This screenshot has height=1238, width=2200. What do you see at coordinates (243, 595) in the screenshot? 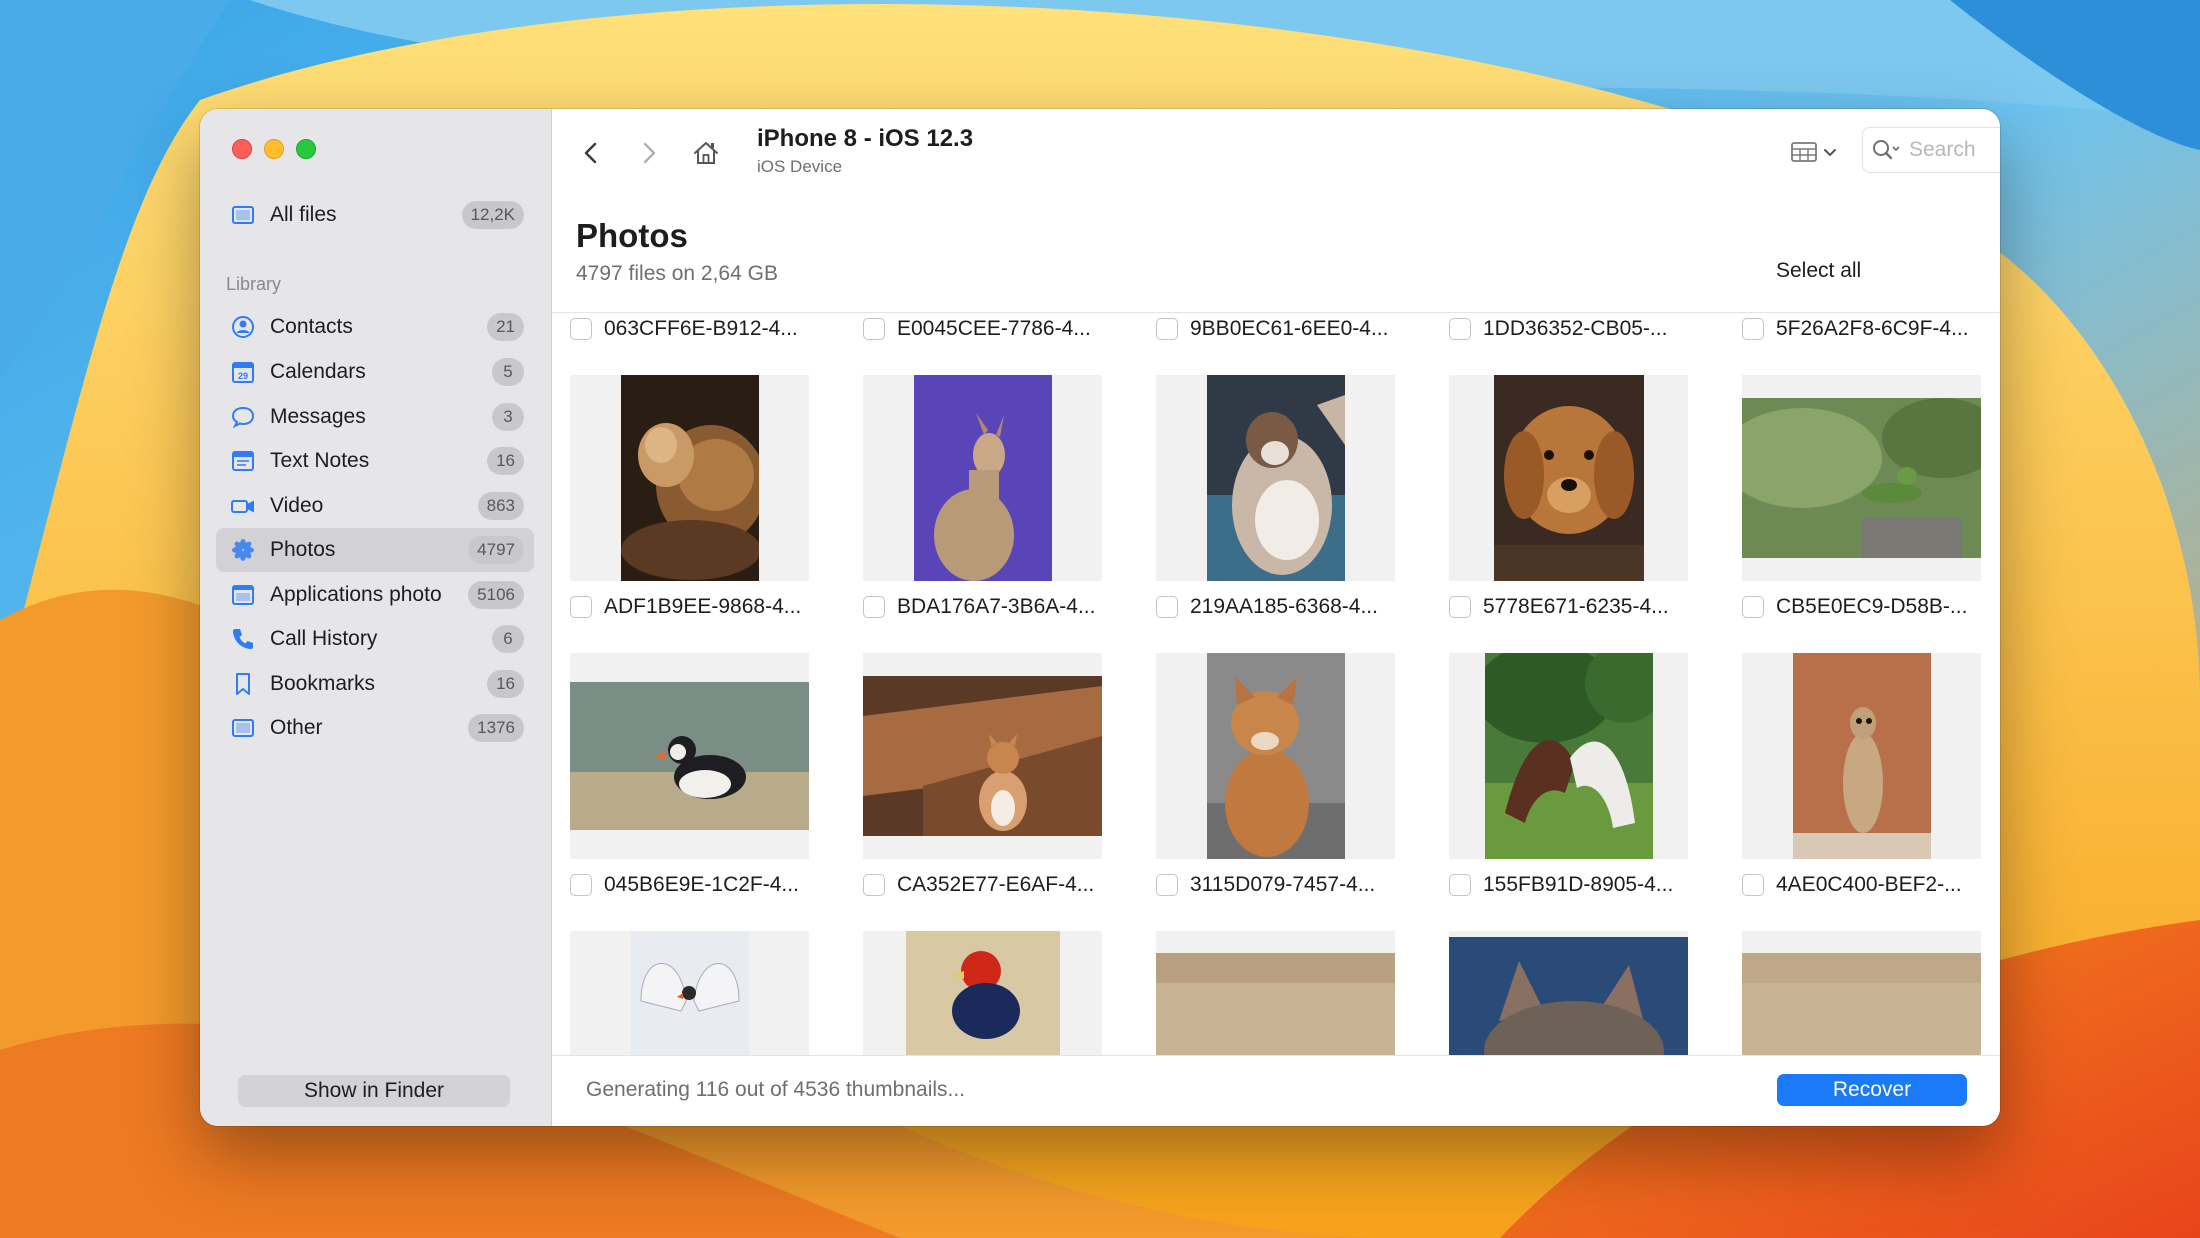
I see `app-photo-icon` at bounding box center [243, 595].